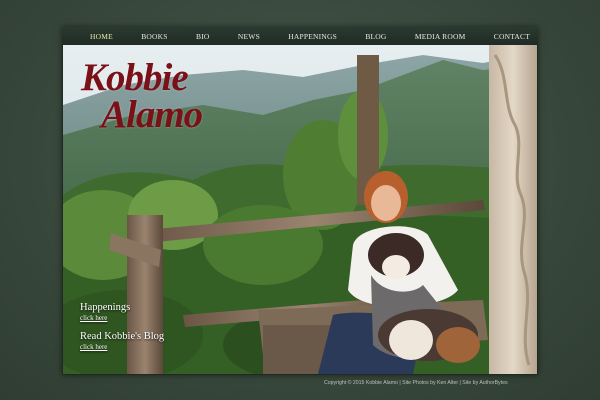  I want to click on happenings-click-here-link: click here, so click(105, 318).